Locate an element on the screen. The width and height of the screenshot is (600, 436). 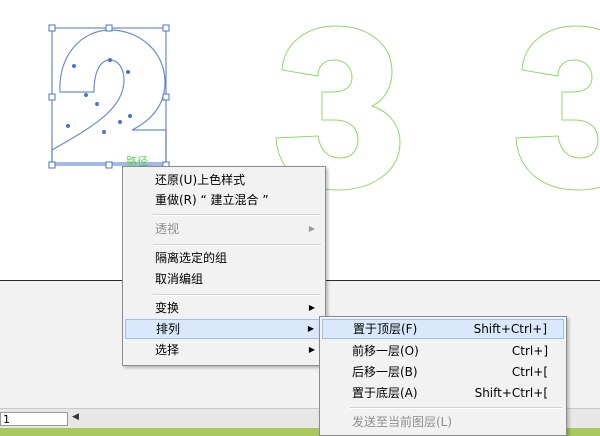
menu-item-send-to-current-layer: 发送至当前图层(L) is located at coordinates (443, 422).